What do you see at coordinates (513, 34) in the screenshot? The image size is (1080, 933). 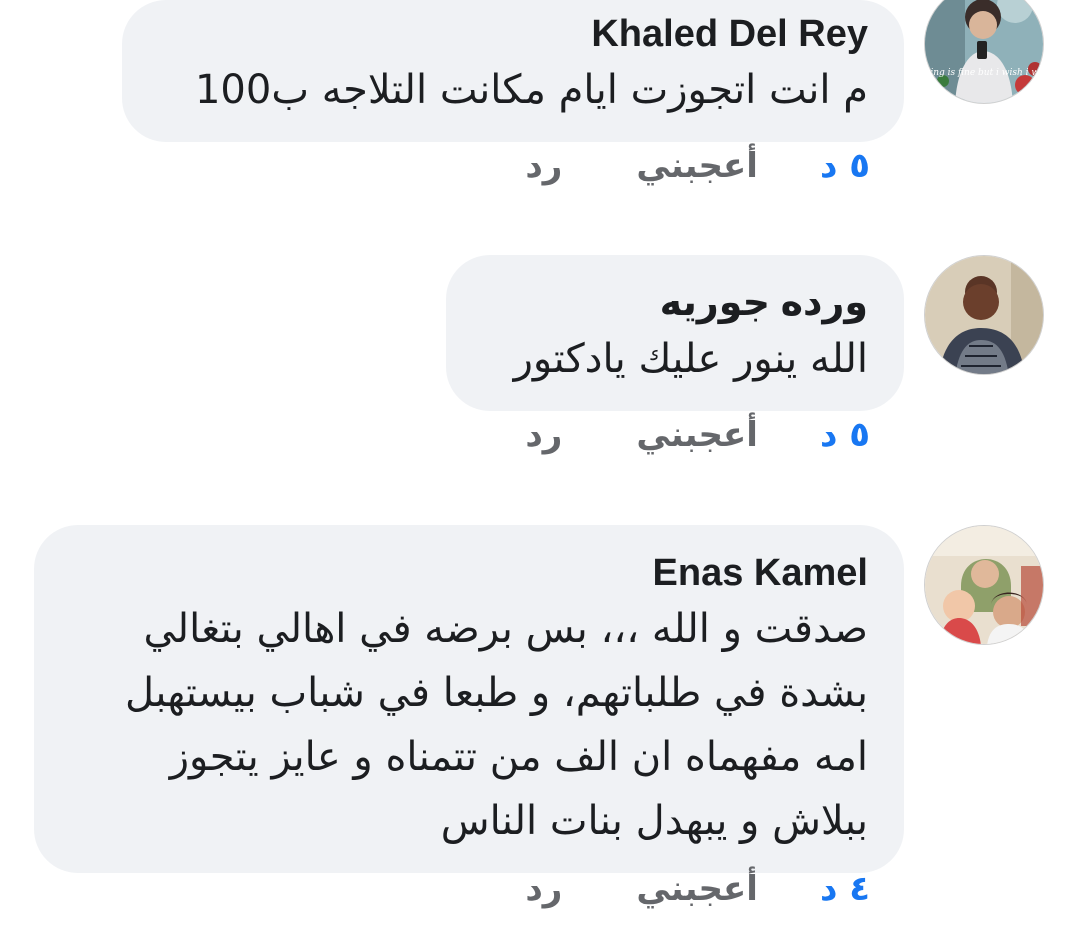 I see `comment-author: Khaled Del Rey` at bounding box center [513, 34].